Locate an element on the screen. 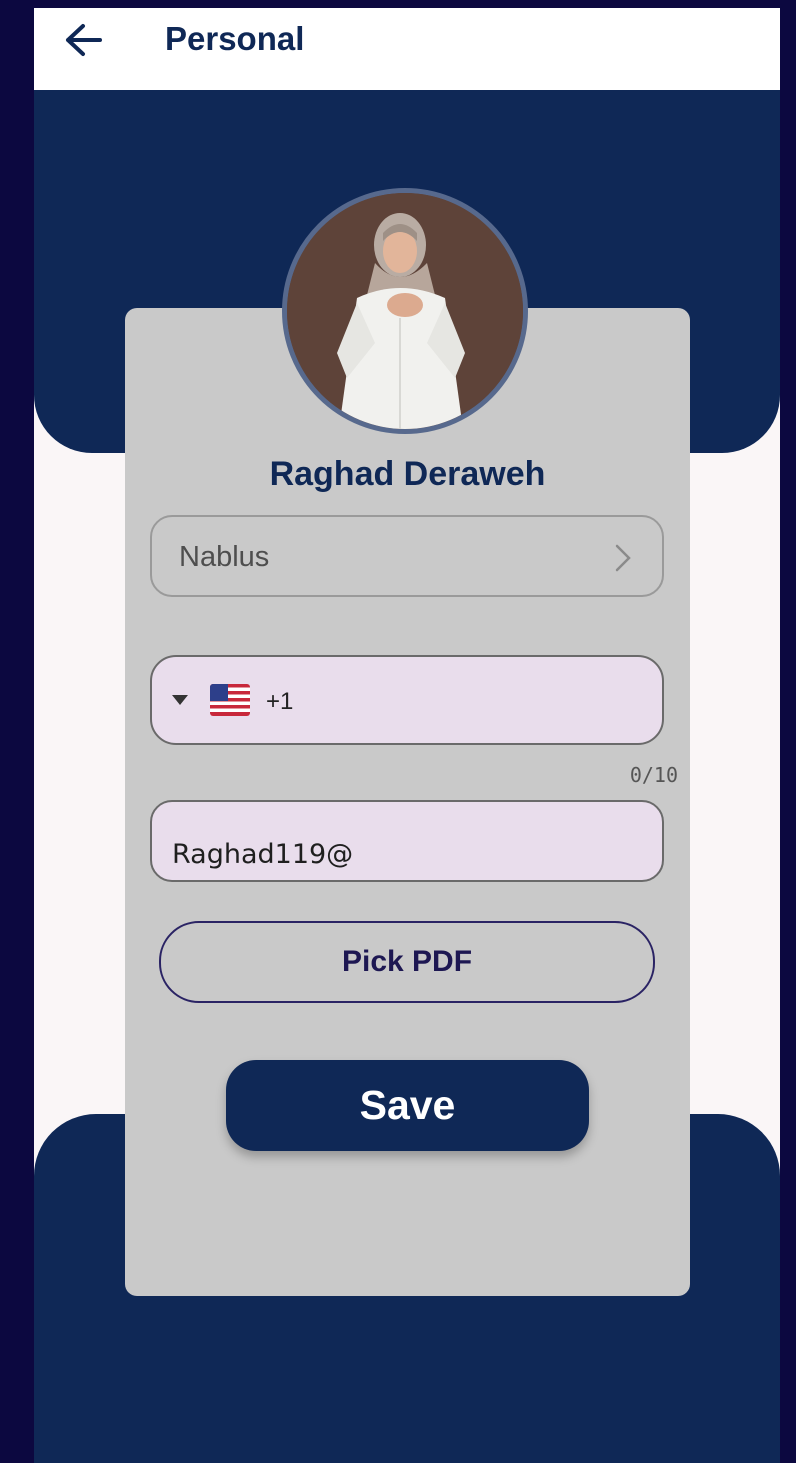 The image size is (796, 1463). email-field is located at coordinates (407, 841).